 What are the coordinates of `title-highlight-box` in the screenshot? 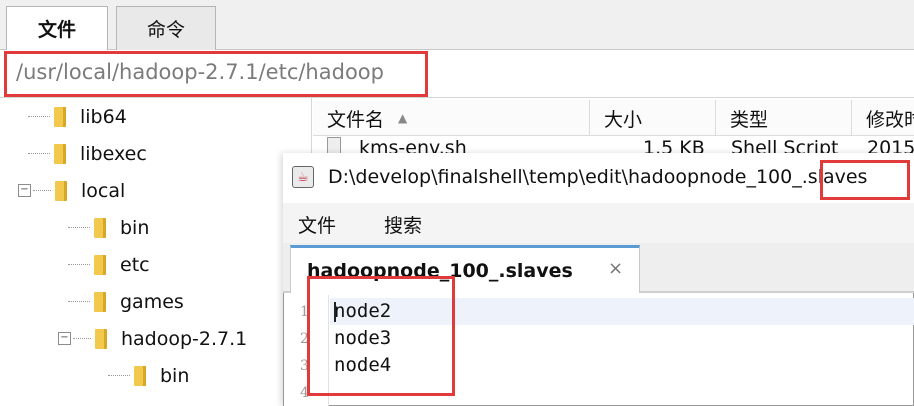 It's located at (865, 180).